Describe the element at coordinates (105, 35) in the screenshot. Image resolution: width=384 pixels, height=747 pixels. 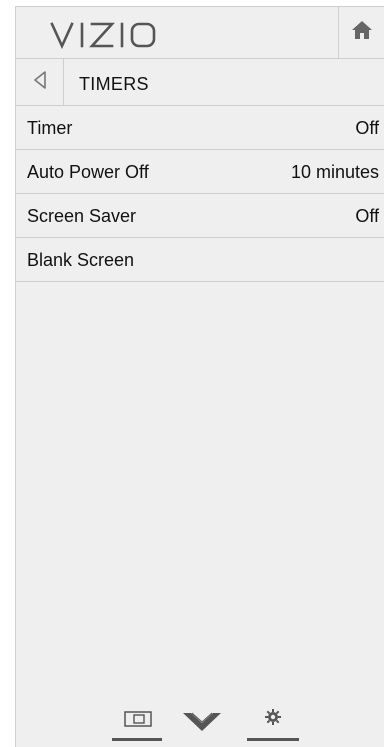
I see `vizio-logo` at that location.